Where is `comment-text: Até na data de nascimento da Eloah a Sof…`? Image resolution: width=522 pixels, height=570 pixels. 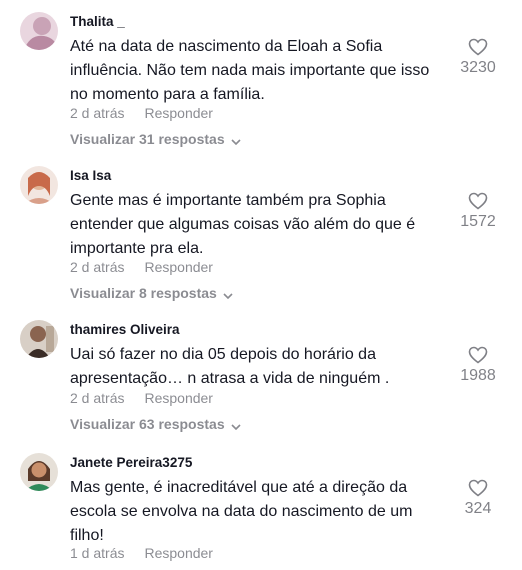 comment-text: Até na data de nascimento da Eloah a Sof… is located at coordinates (250, 70).